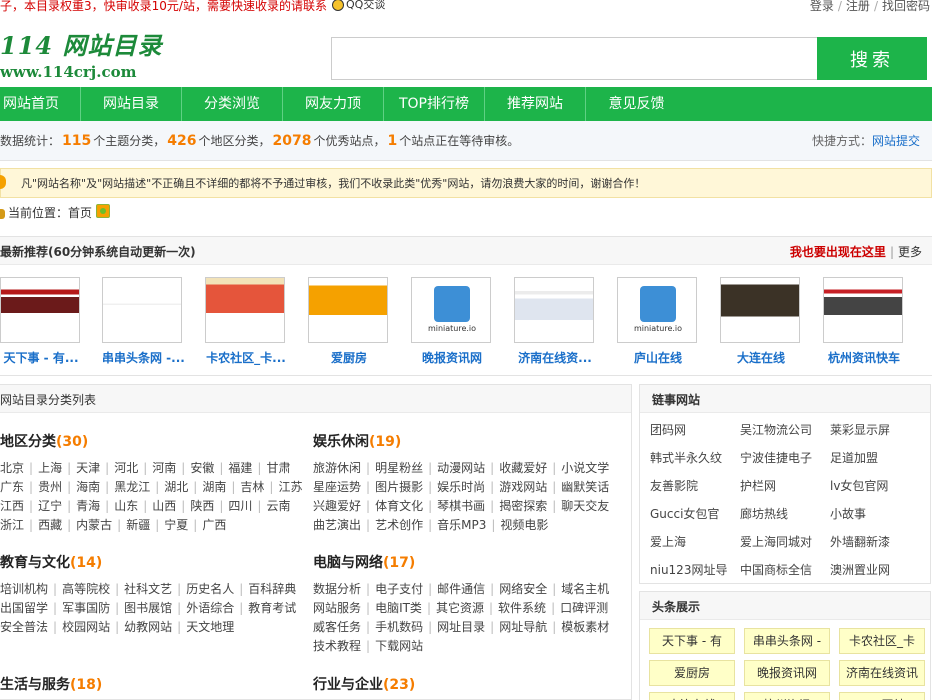 This screenshot has height=700, width=932. I want to click on category-link: 星座运势, so click(337, 486).